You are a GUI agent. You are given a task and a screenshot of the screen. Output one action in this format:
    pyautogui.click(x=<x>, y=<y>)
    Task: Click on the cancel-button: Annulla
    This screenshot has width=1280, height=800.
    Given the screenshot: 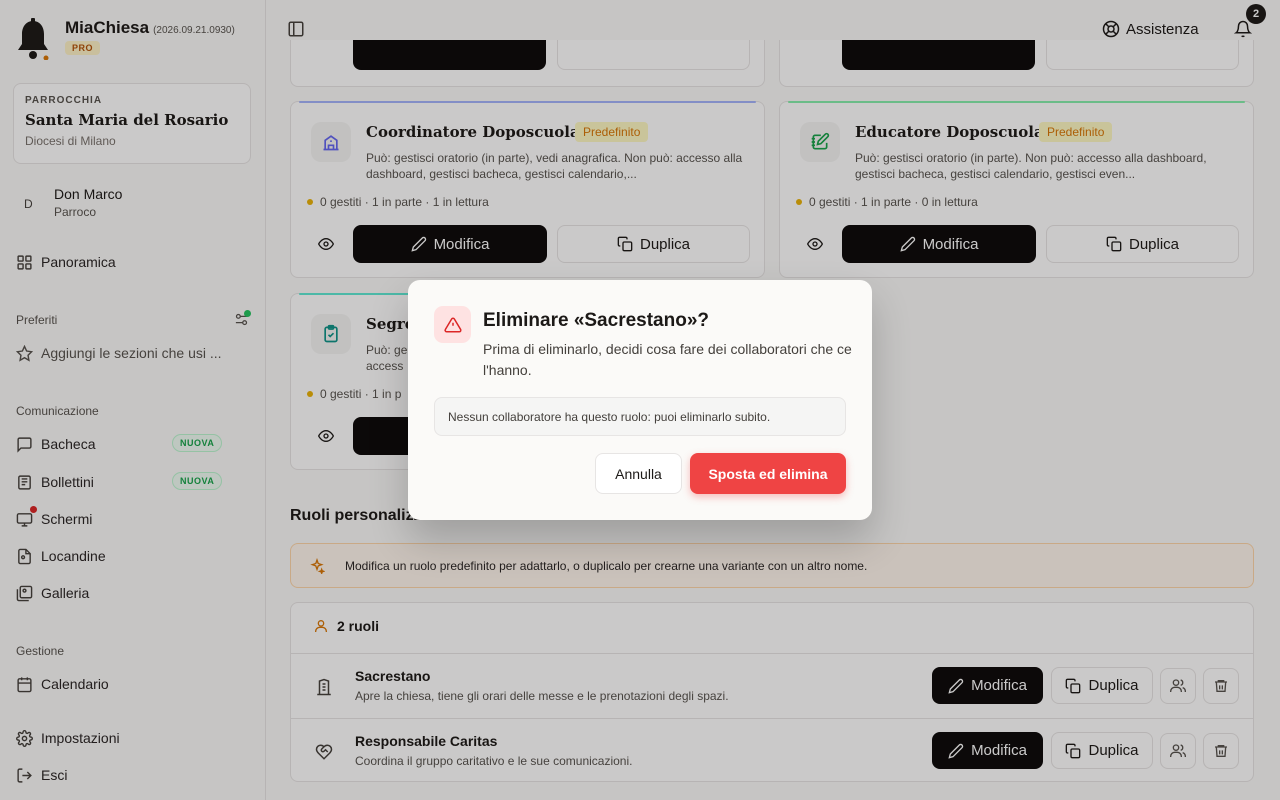 What is the action you would take?
    pyautogui.click(x=638, y=473)
    